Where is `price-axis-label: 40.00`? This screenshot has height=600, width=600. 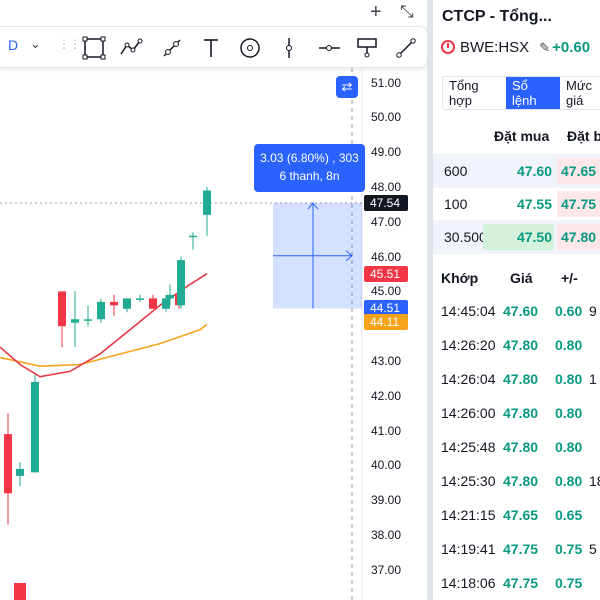
price-axis-label: 40.00 is located at coordinates (386, 465).